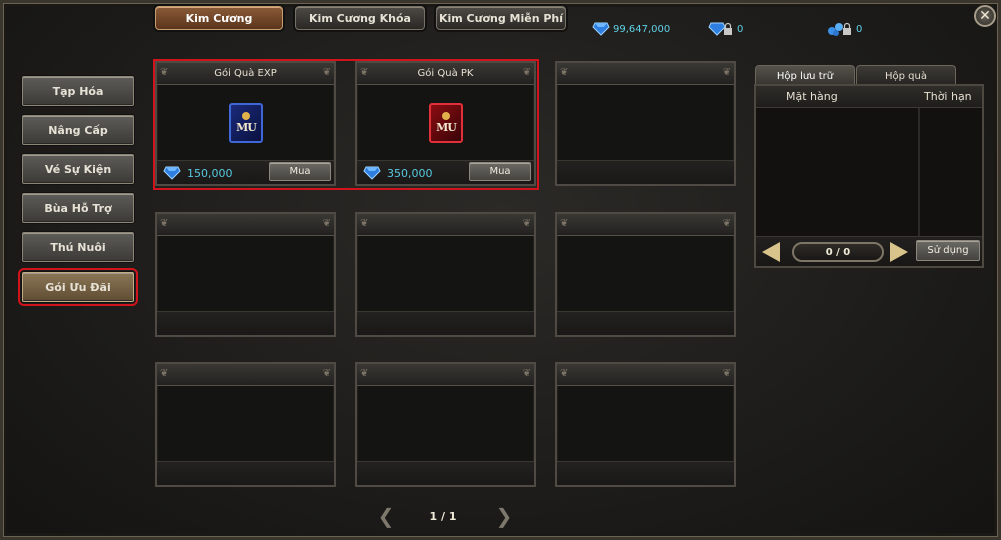  Describe the element at coordinates (899, 252) in the screenshot. I see `next-page-icon` at that location.